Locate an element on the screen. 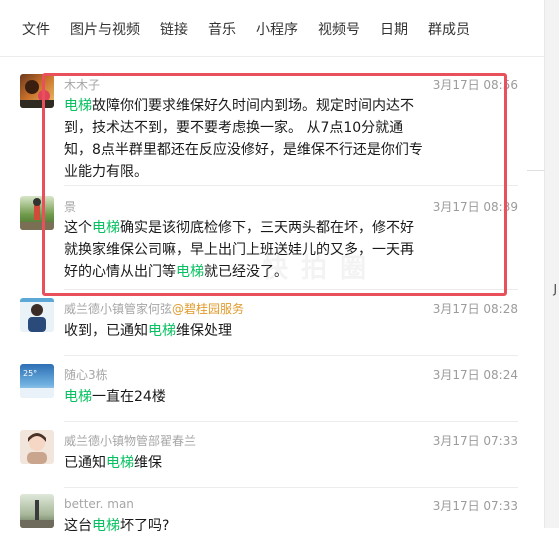  avatar-image: 25° is located at coordinates (37, 383).